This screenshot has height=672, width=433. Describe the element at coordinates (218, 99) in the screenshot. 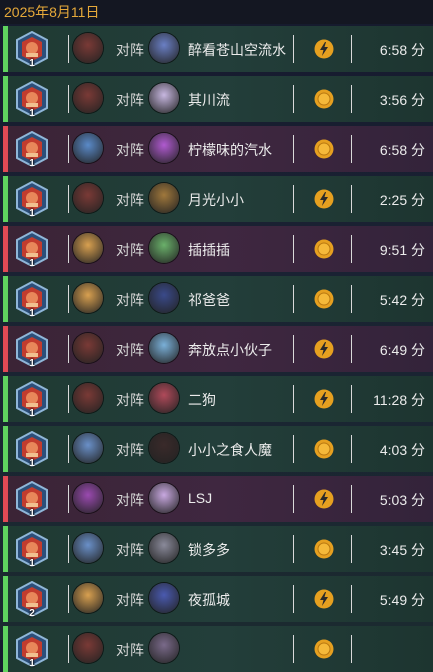

I see `match-row: 1 对阵 其川流 3:56 分` at that location.